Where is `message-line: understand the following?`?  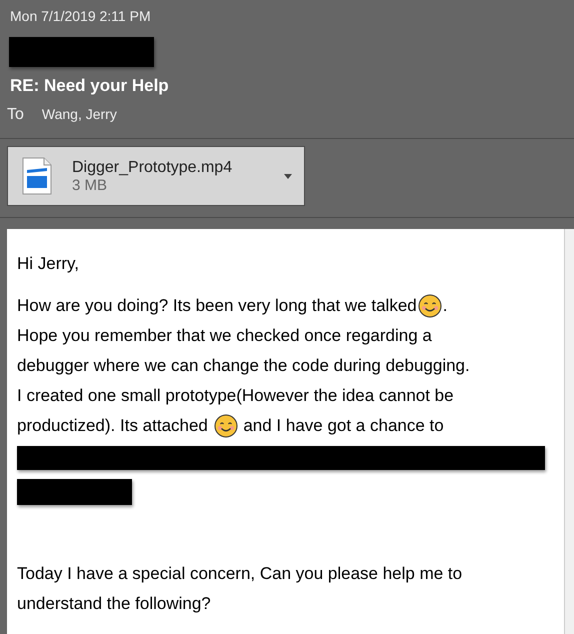
message-line: understand the following? is located at coordinates (114, 604).